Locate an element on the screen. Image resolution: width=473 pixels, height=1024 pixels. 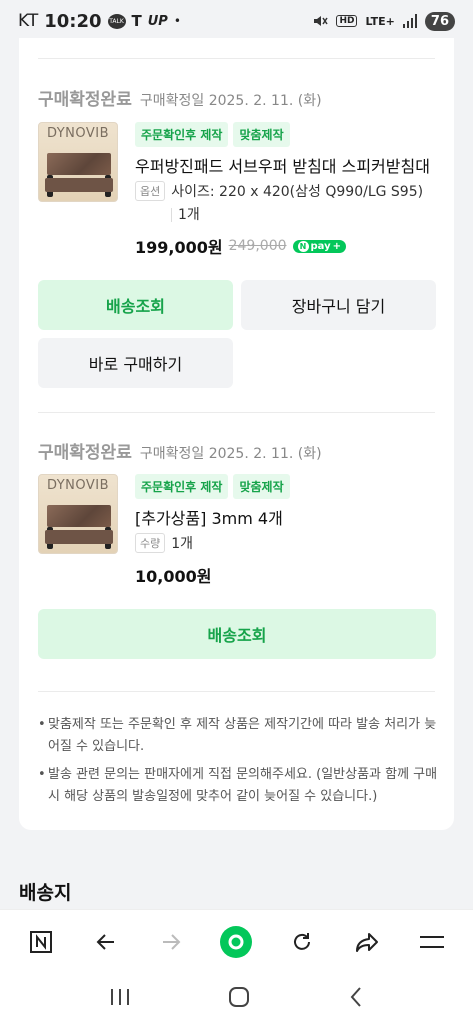
price: 199,000원 is located at coordinates (179, 247).